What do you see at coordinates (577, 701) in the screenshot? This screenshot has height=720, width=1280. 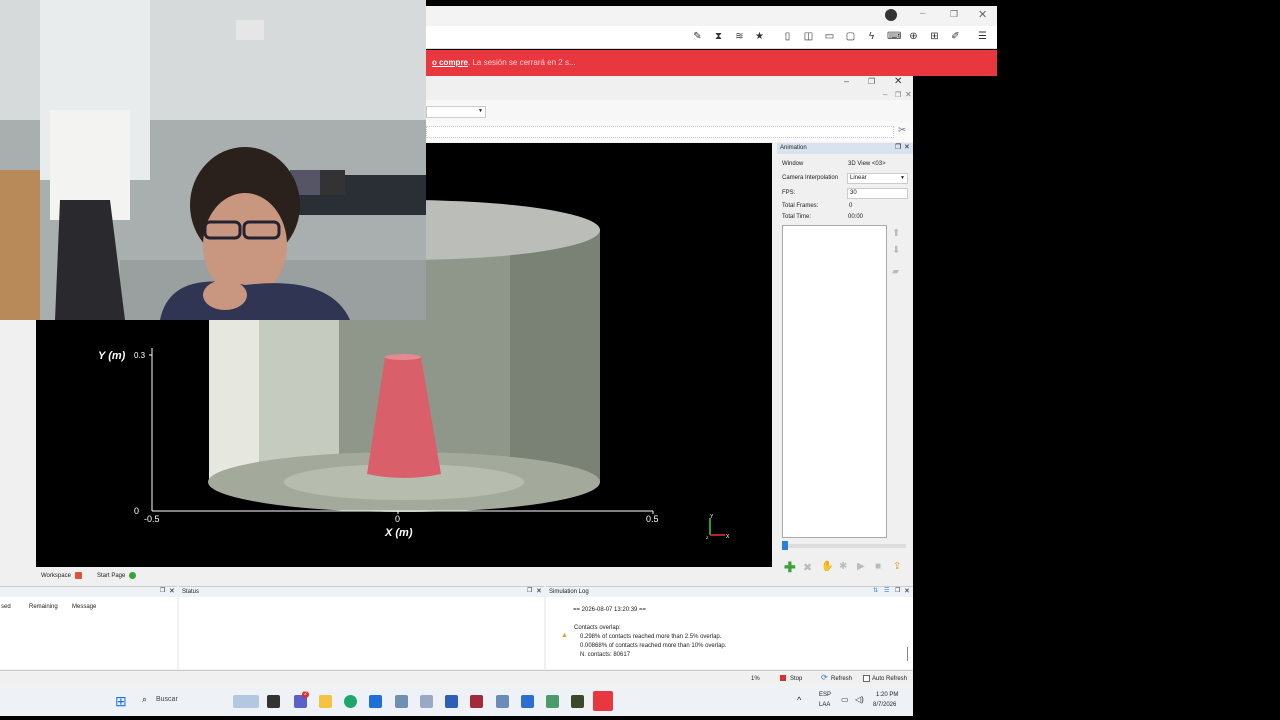 I see `app-icon-dark` at bounding box center [577, 701].